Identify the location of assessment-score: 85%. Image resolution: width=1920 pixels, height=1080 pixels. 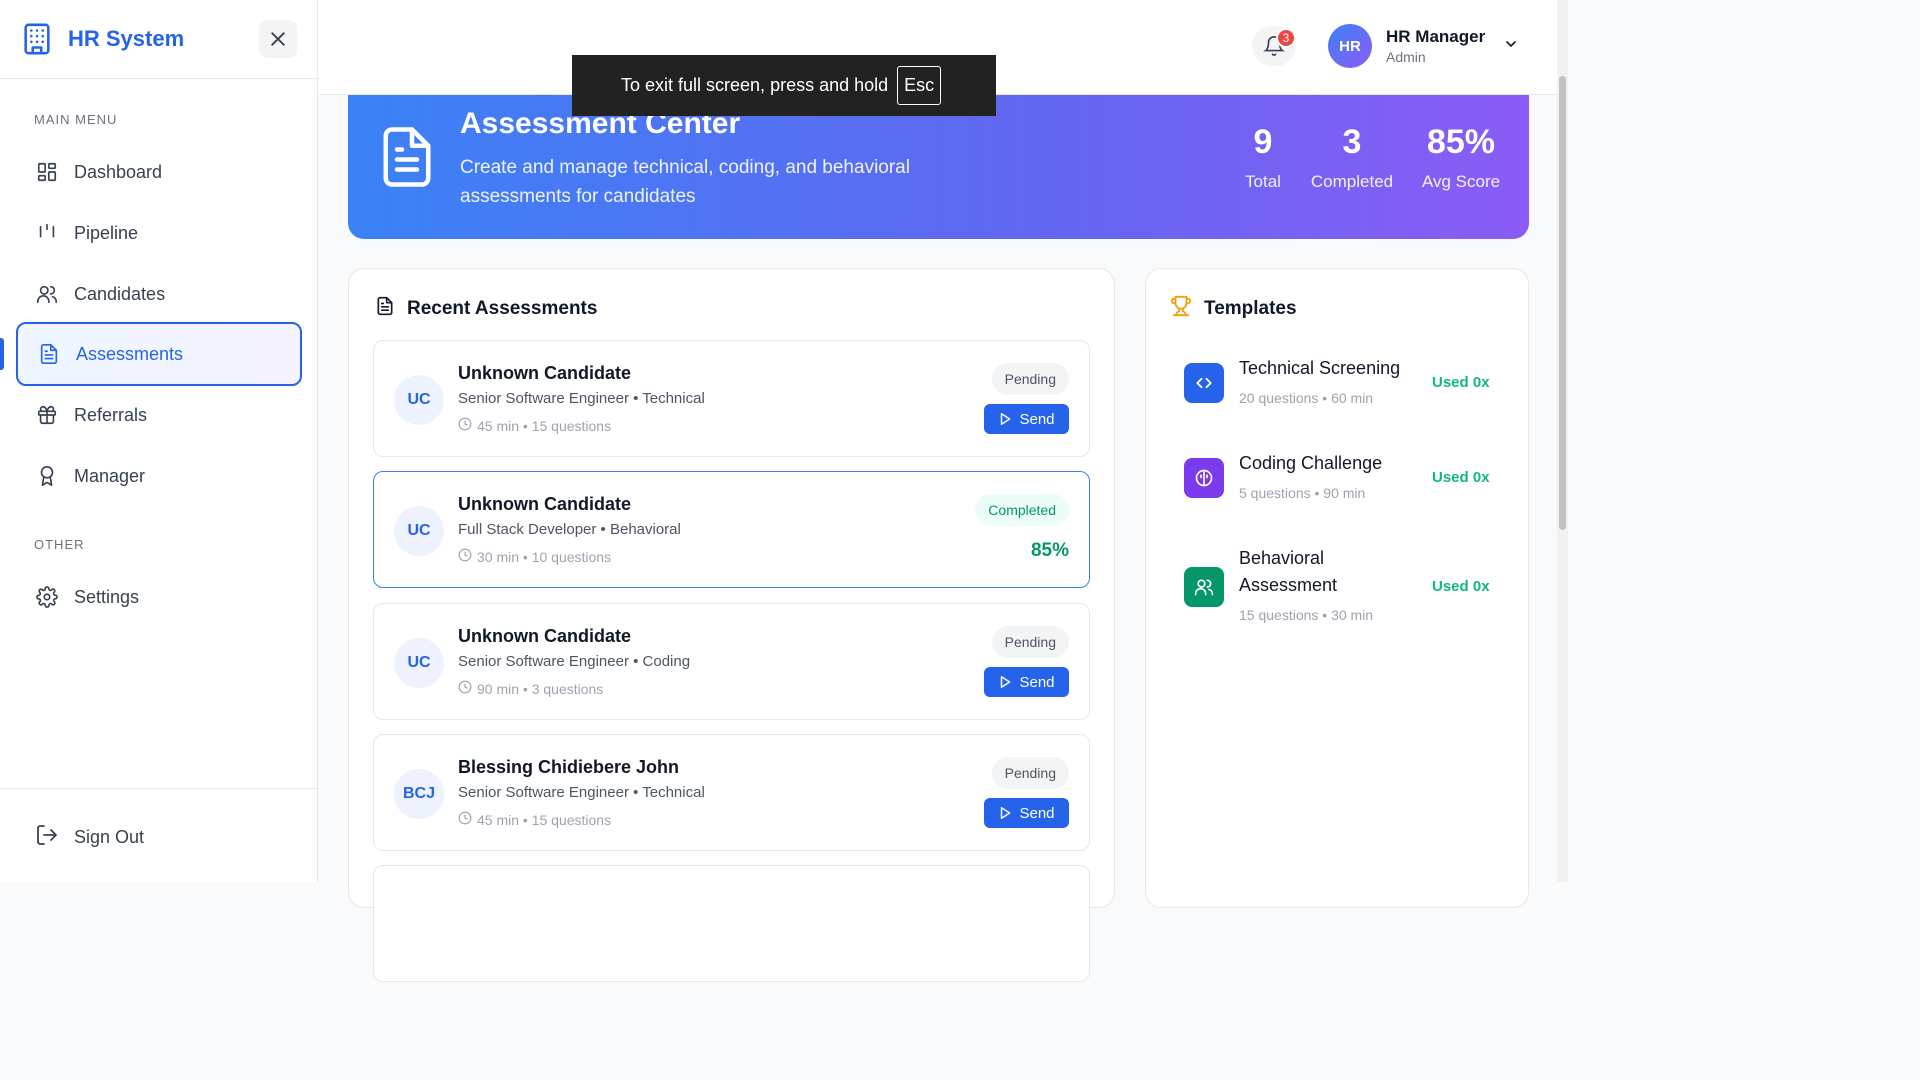
(1049, 550).